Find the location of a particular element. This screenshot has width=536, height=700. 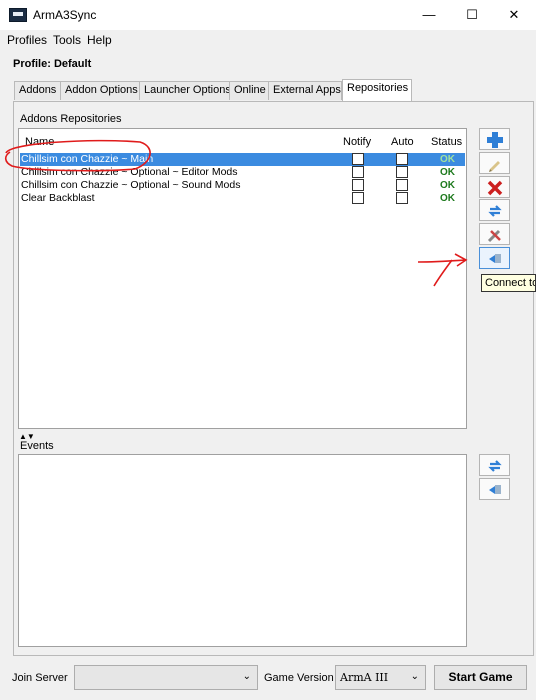

window-title: ArmA3Sync is located at coordinates (65, 15).